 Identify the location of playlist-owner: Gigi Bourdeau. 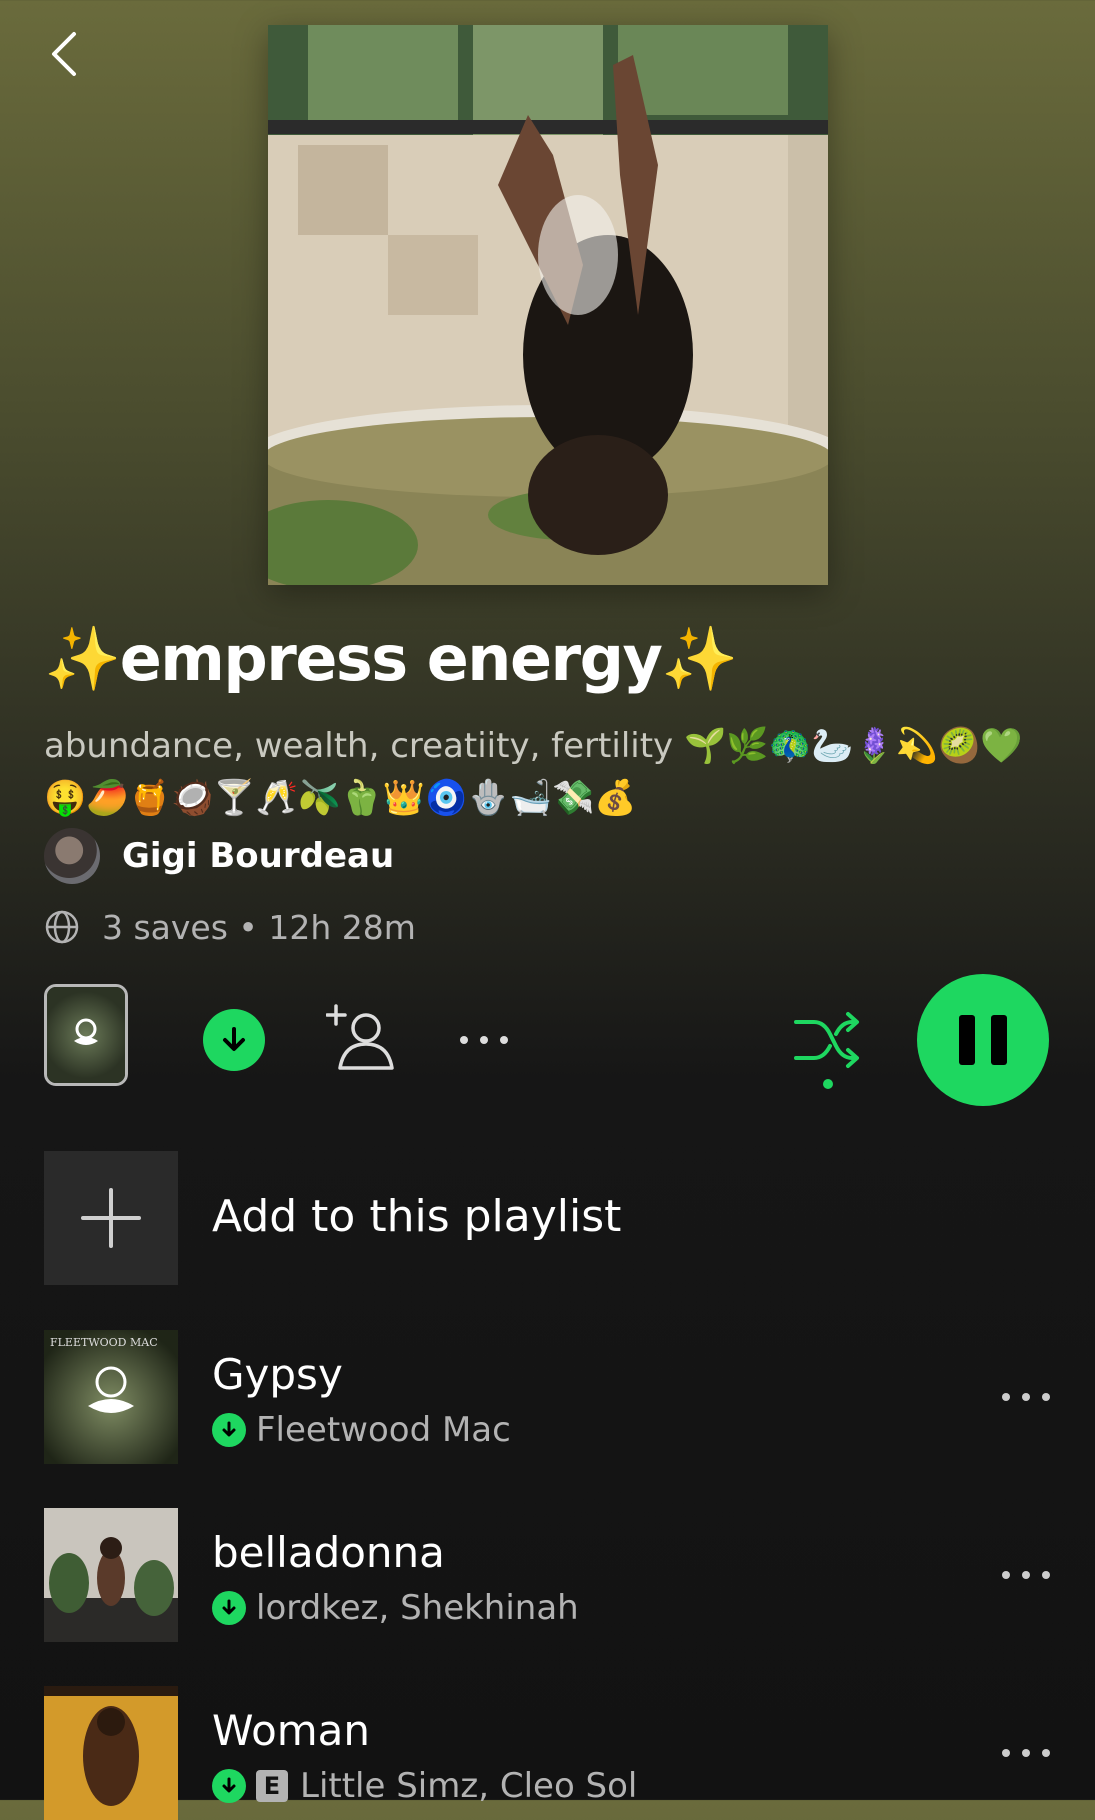
(219, 856).